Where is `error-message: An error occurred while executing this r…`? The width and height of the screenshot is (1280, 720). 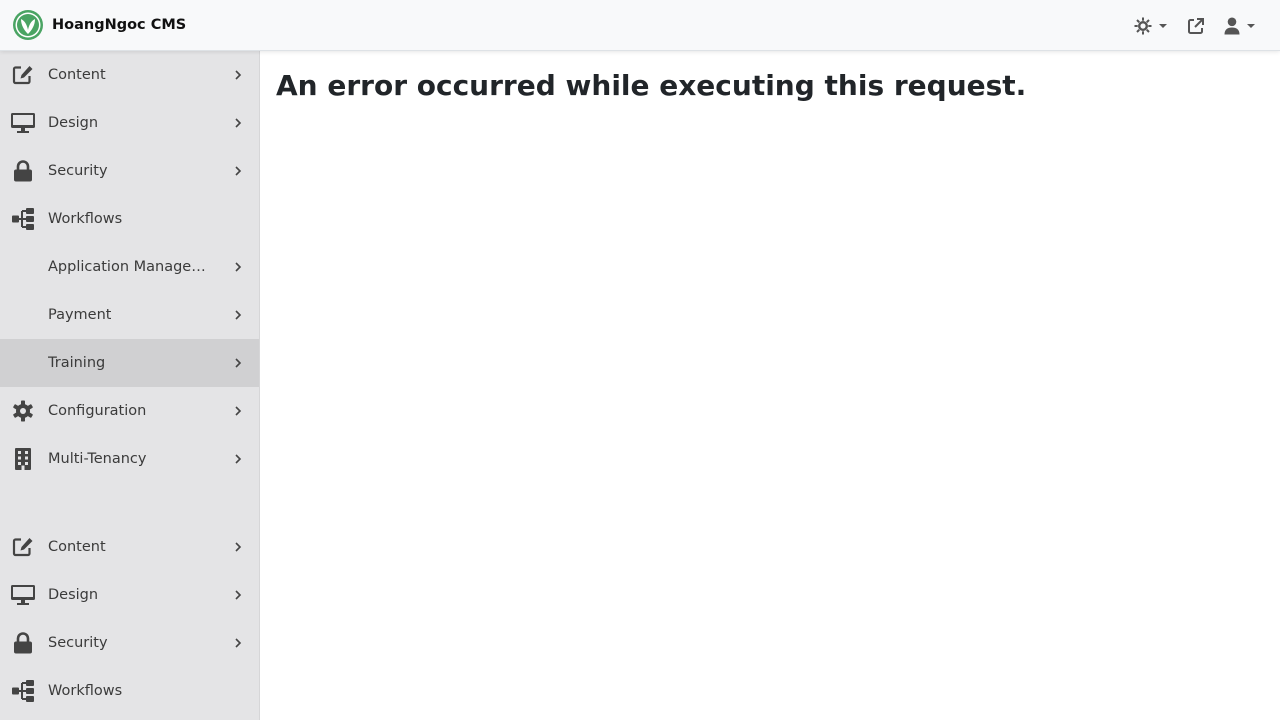 error-message: An error occurred while executing this r… is located at coordinates (651, 85).